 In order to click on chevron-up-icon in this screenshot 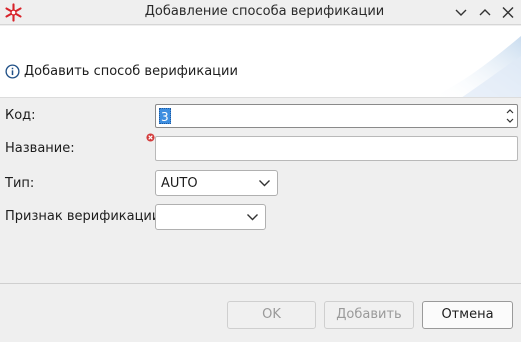, I will do `click(485, 12)`.